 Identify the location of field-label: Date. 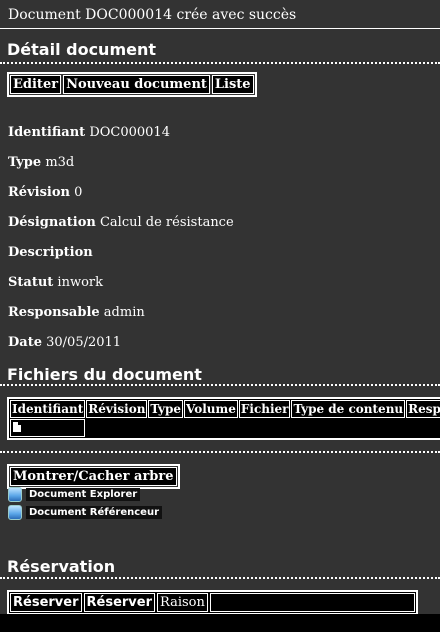
(25, 342).